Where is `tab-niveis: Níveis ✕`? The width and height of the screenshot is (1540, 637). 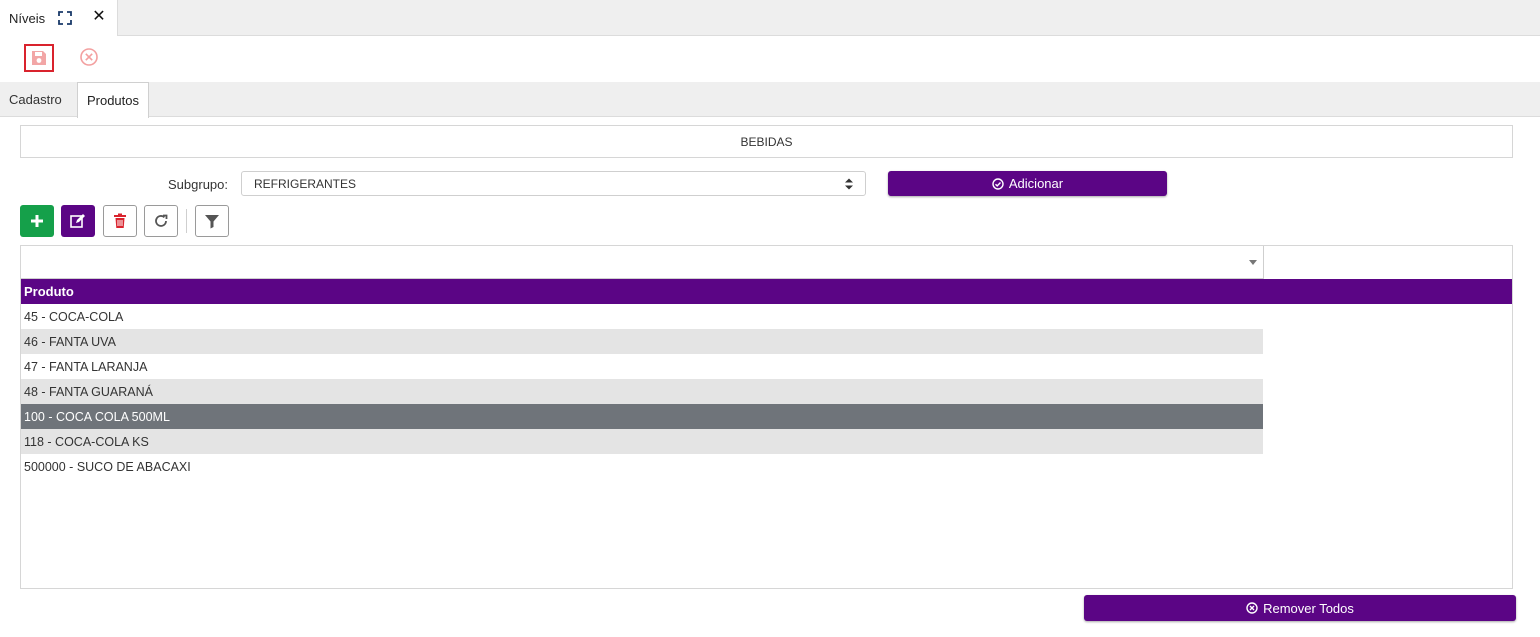 tab-niveis: Níveis ✕ is located at coordinates (59, 18).